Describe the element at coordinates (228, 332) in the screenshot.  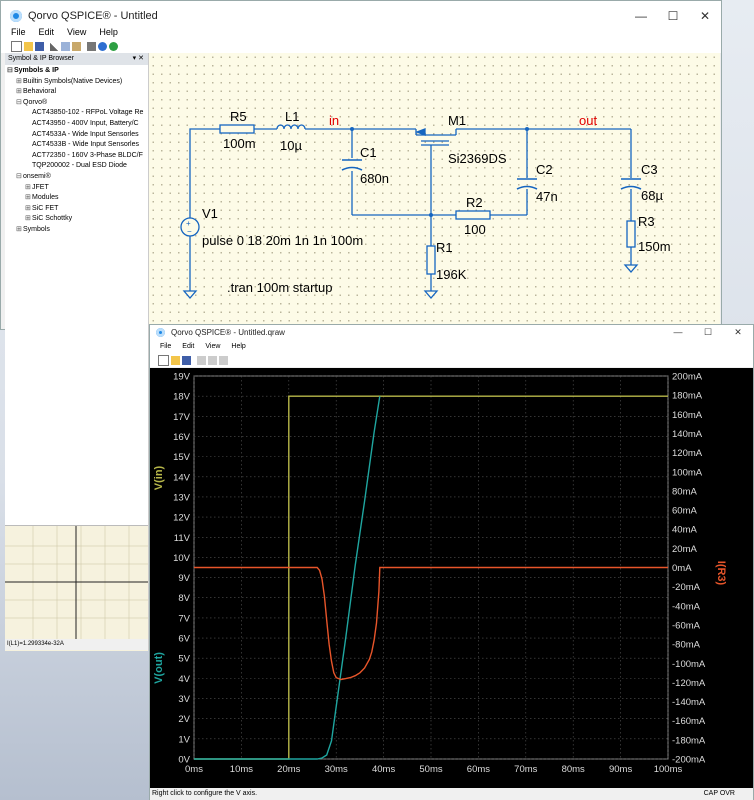
I see `wave-window-title: Qorvo QSPICE® - Untitled.qraw` at that location.